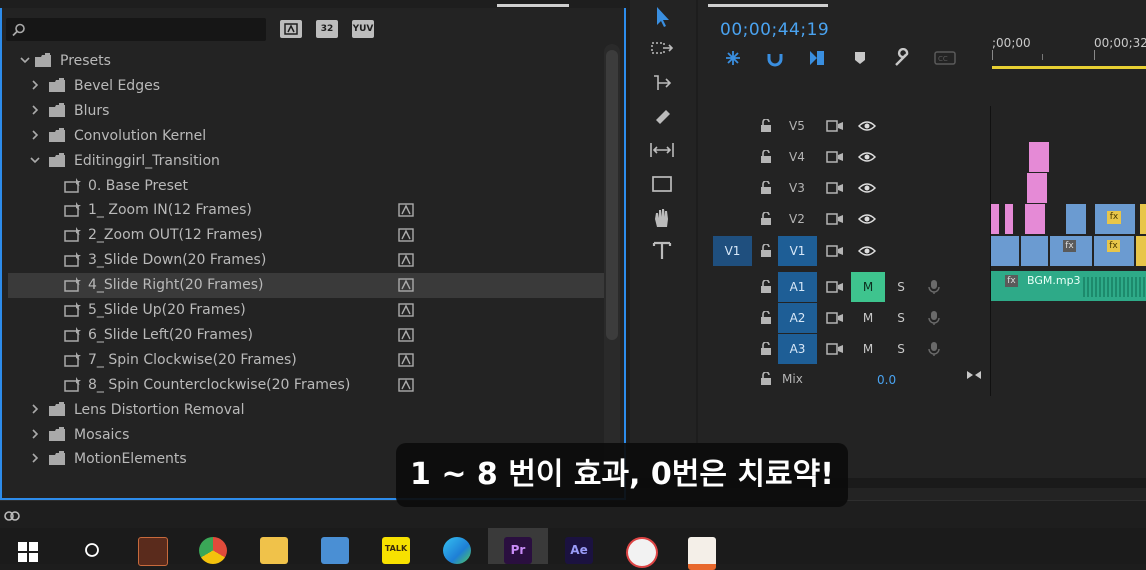 The height and width of the screenshot is (570, 1146). What do you see at coordinates (945, 58) in the screenshot?
I see `captions-icon: CC` at bounding box center [945, 58].